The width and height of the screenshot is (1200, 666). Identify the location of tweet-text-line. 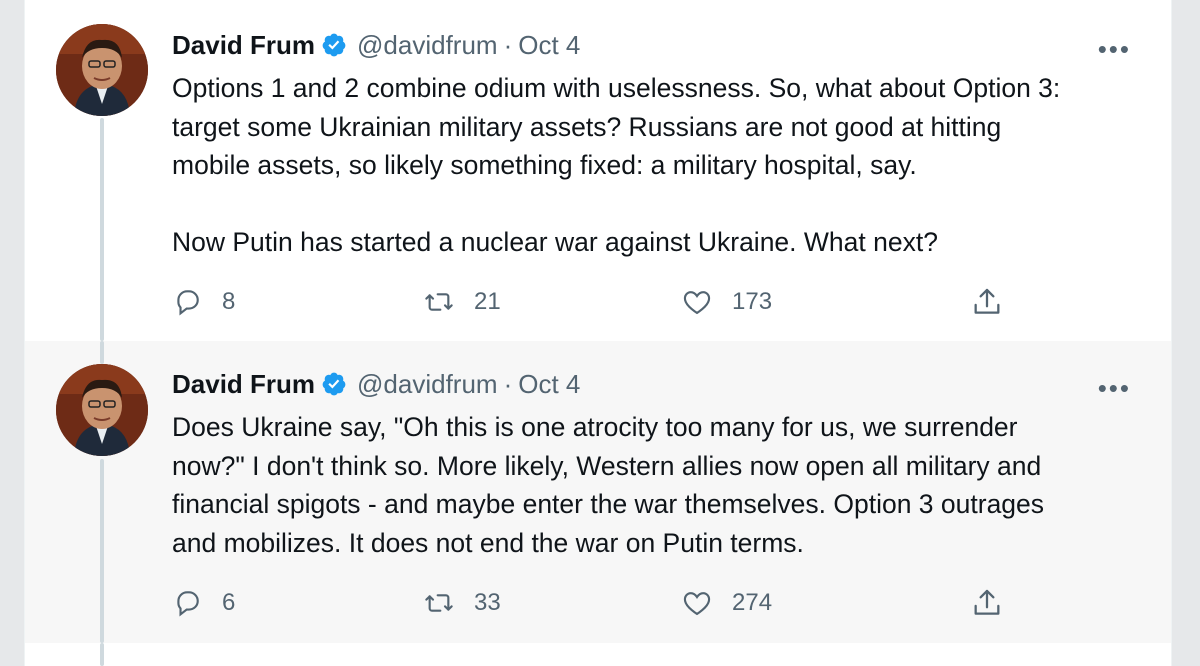
(659, 204).